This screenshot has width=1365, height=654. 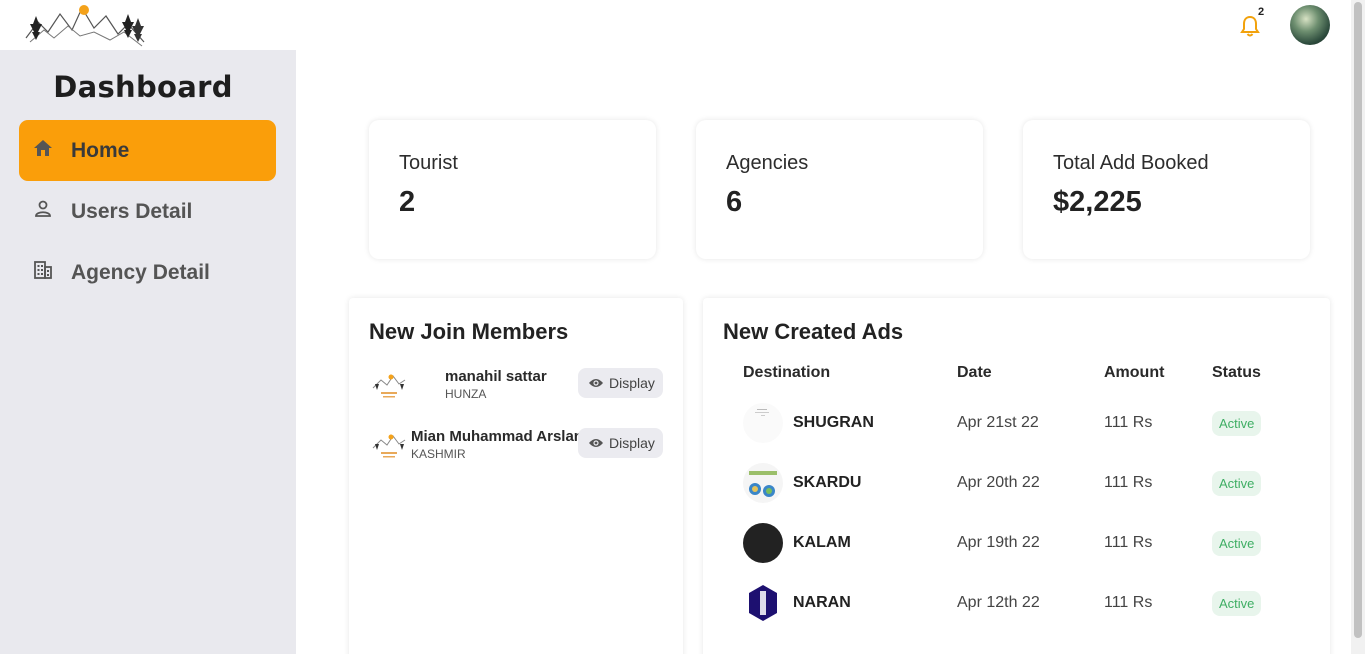 I want to click on user-avatar, so click(x=1310, y=25).